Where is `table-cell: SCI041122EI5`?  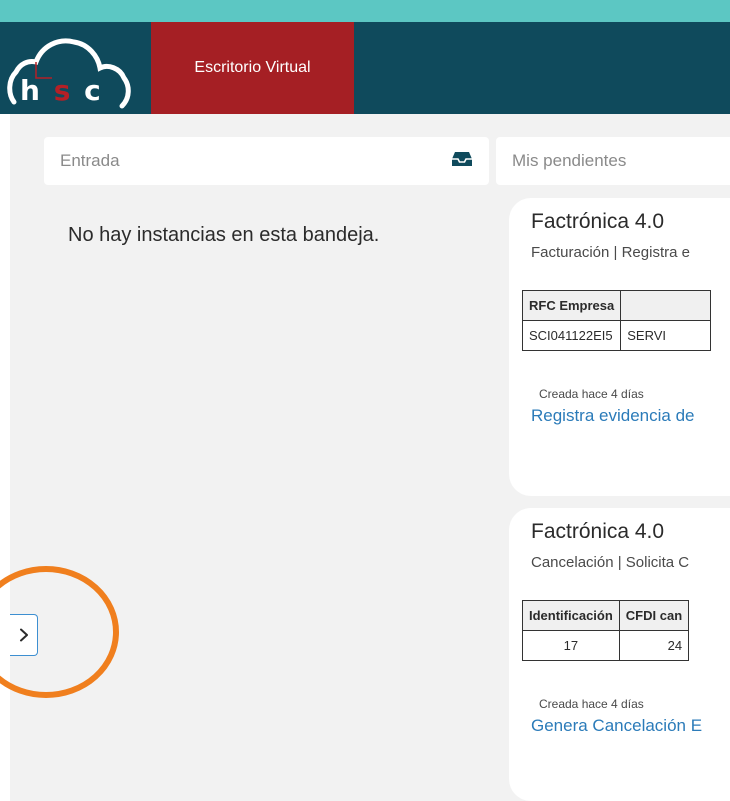
table-cell: SCI041122EI5 is located at coordinates (571, 335).